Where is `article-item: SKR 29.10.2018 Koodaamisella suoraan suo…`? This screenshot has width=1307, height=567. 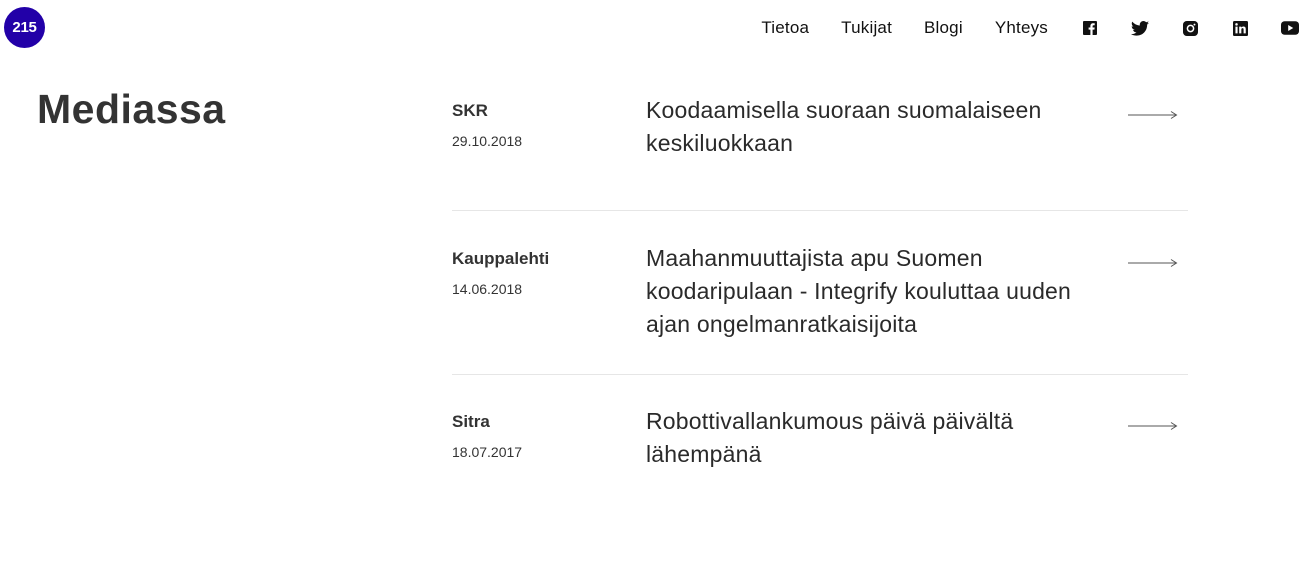
article-item: SKR 29.10.2018 Koodaamisella suoraan suo… is located at coordinates (820, 144).